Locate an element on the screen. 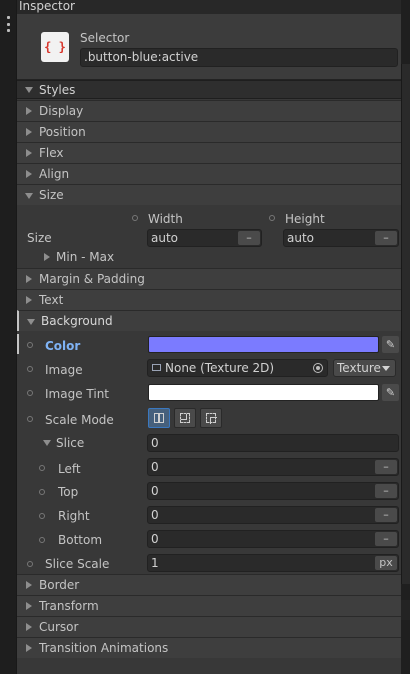 This screenshot has width=410, height=674. slice-left-label: Left is located at coordinates (69, 469).